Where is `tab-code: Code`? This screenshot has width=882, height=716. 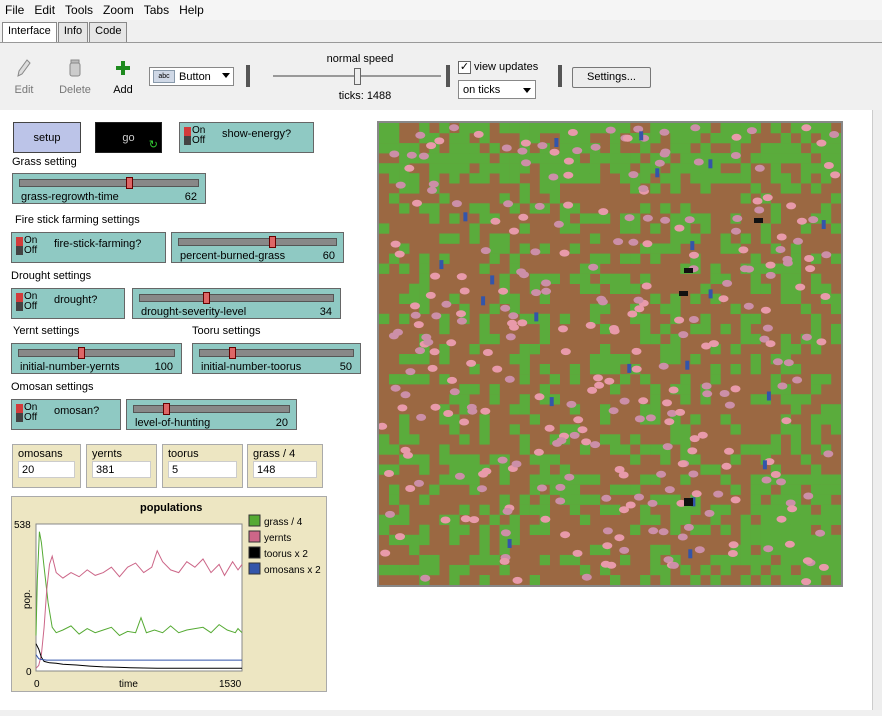 tab-code: Code is located at coordinates (108, 32).